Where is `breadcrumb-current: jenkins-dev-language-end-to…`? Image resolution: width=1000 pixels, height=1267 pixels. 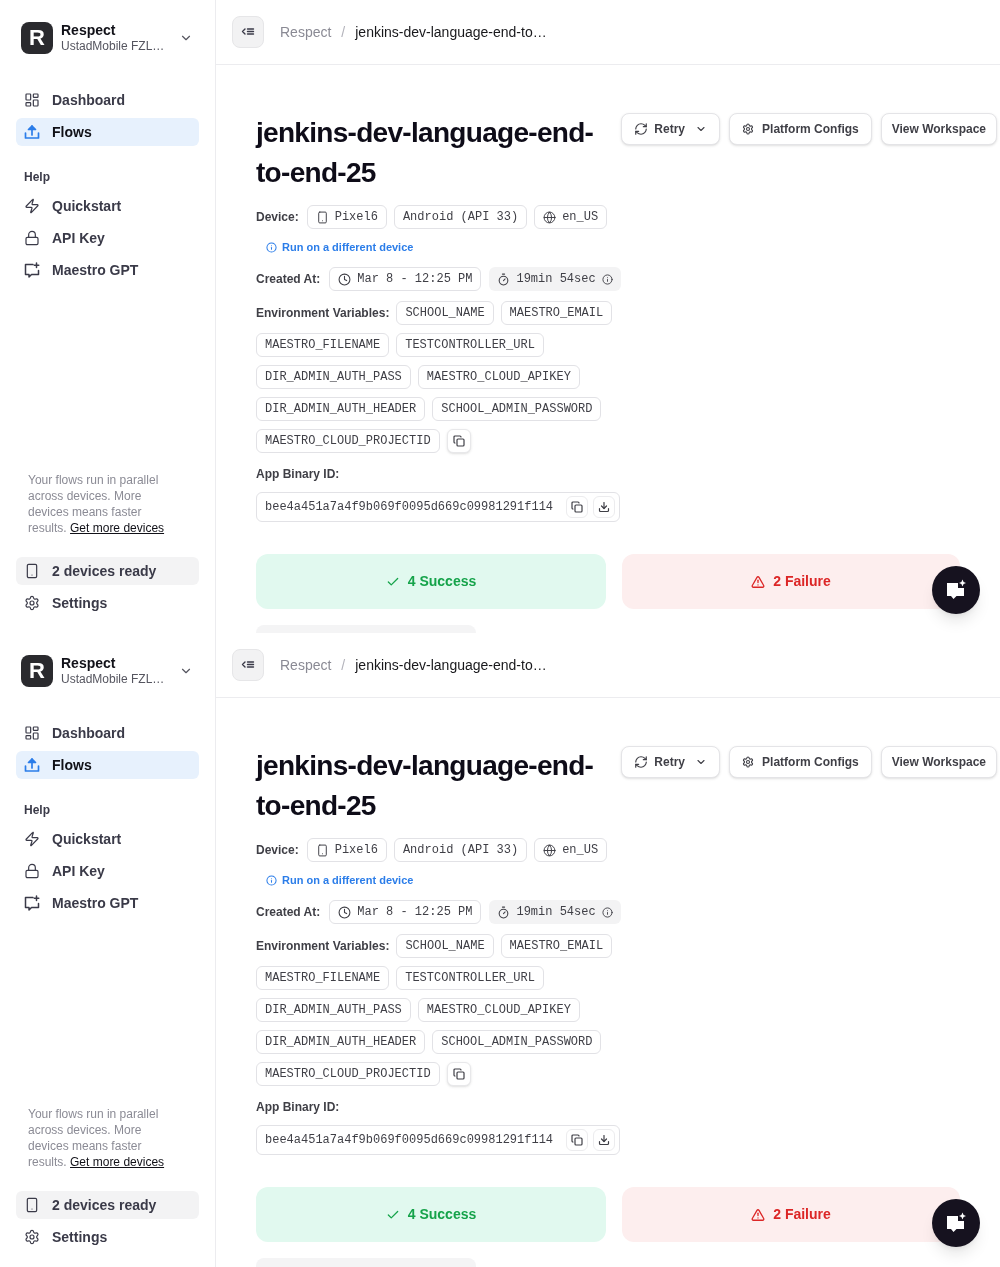
breadcrumb-current: jenkins-dev-language-end-to… is located at coordinates (451, 32).